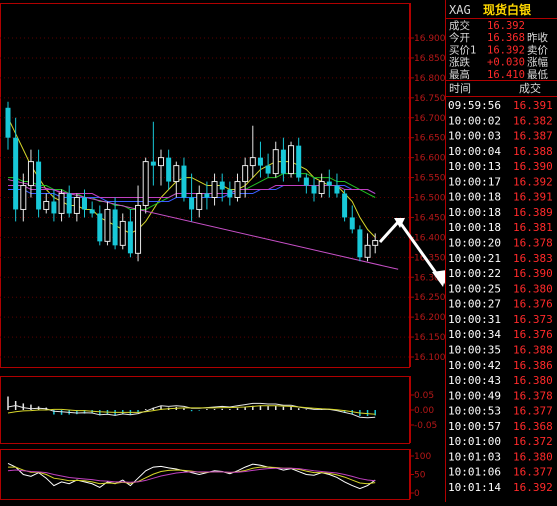 The image size is (557, 506). Describe the element at coordinates (430, 159) in the screenshot. I see `y-tick-label: 16.600` at that location.